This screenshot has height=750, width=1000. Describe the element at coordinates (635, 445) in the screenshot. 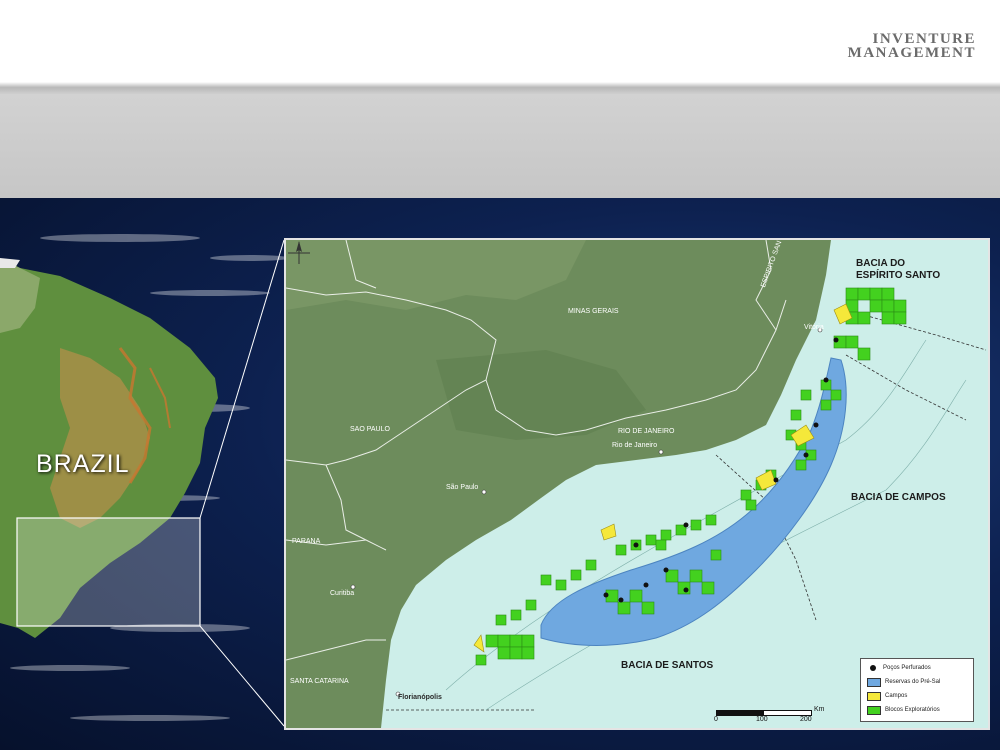

I see `city-label-rio-de-janeiro: Rio de Janeiro` at that location.